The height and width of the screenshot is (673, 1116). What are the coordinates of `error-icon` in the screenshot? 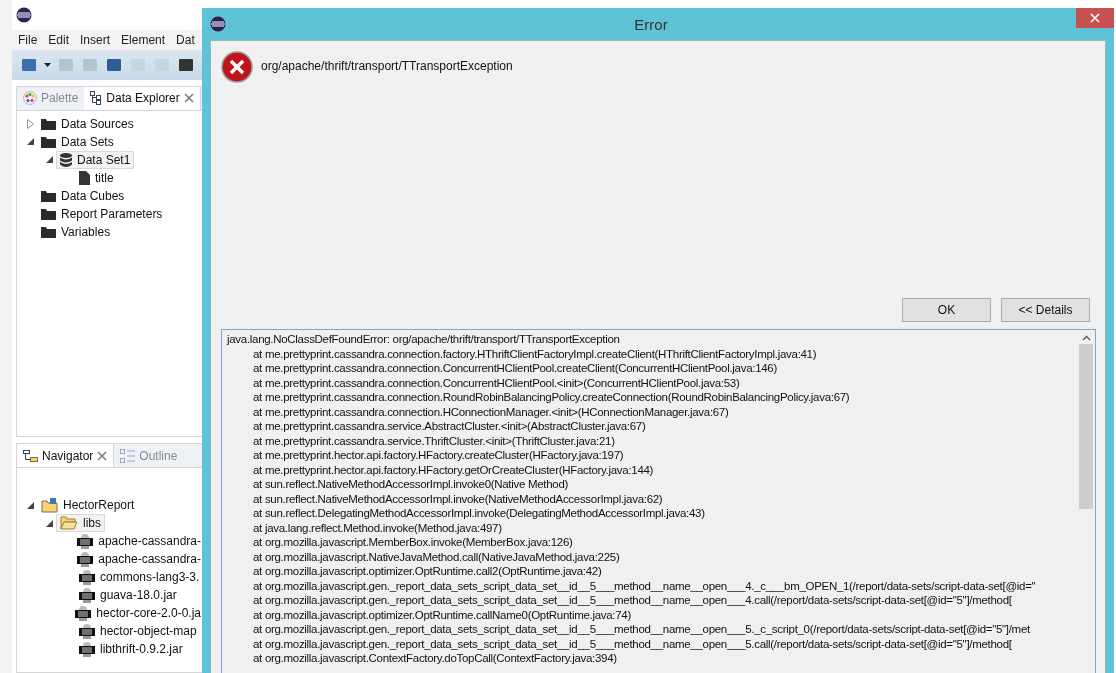 It's located at (237, 67).